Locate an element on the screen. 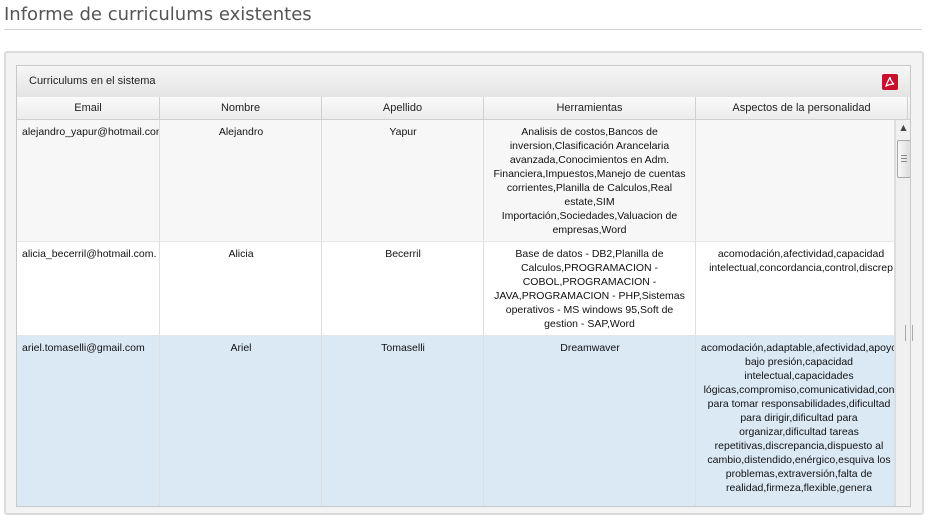  cell-herramientas: Dreamwaver is located at coordinates (590, 421).